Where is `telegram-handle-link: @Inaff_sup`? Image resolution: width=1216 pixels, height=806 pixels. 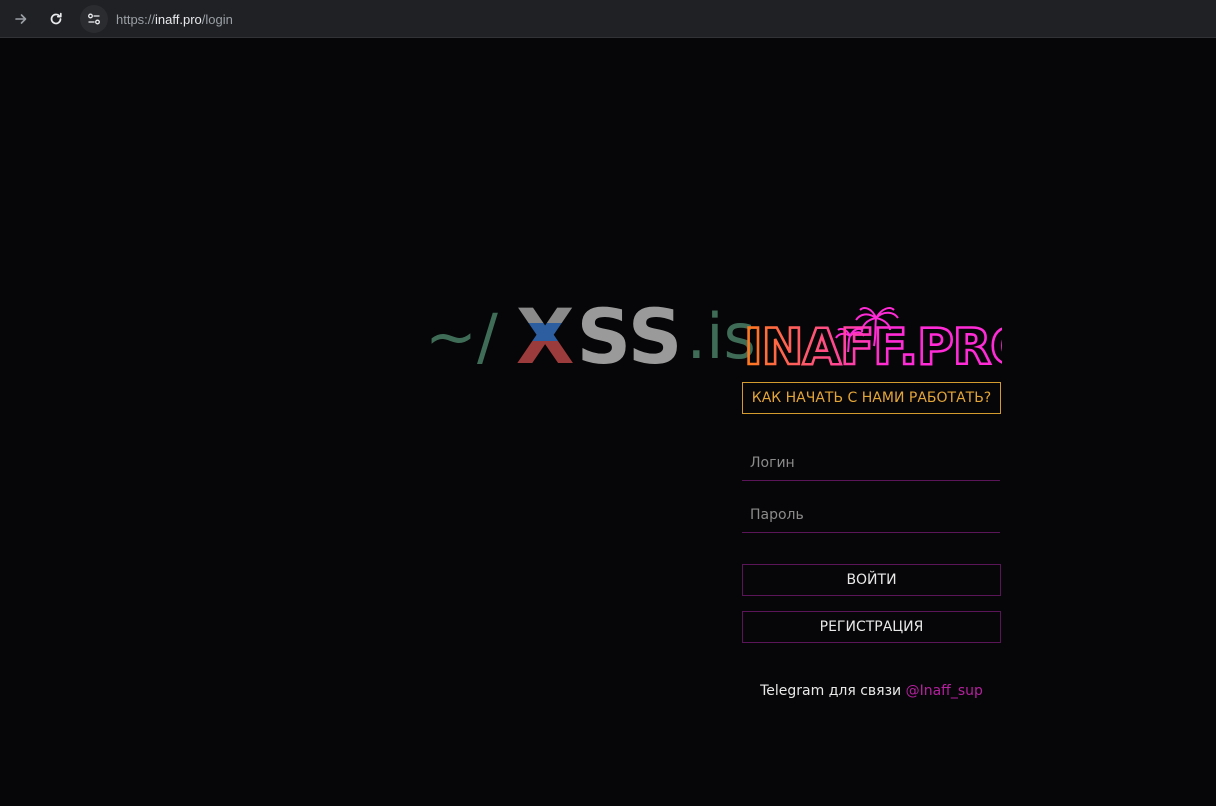 telegram-handle-link: @Inaff_sup is located at coordinates (944, 691).